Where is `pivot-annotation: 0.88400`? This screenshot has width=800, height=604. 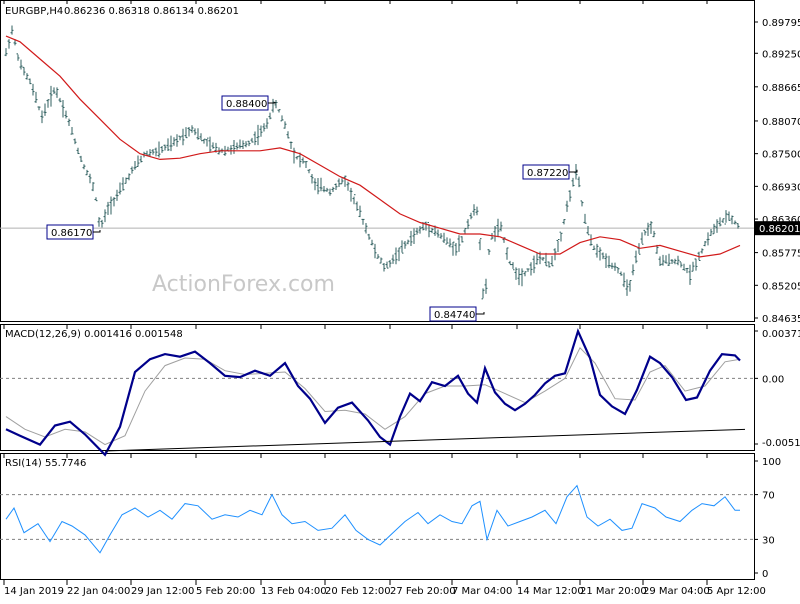 pivot-annotation: 0.88400 is located at coordinates (248, 103).